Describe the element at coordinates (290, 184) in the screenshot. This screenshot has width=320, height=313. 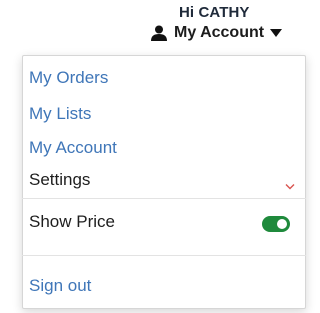
I see `chevron-down-icon` at that location.